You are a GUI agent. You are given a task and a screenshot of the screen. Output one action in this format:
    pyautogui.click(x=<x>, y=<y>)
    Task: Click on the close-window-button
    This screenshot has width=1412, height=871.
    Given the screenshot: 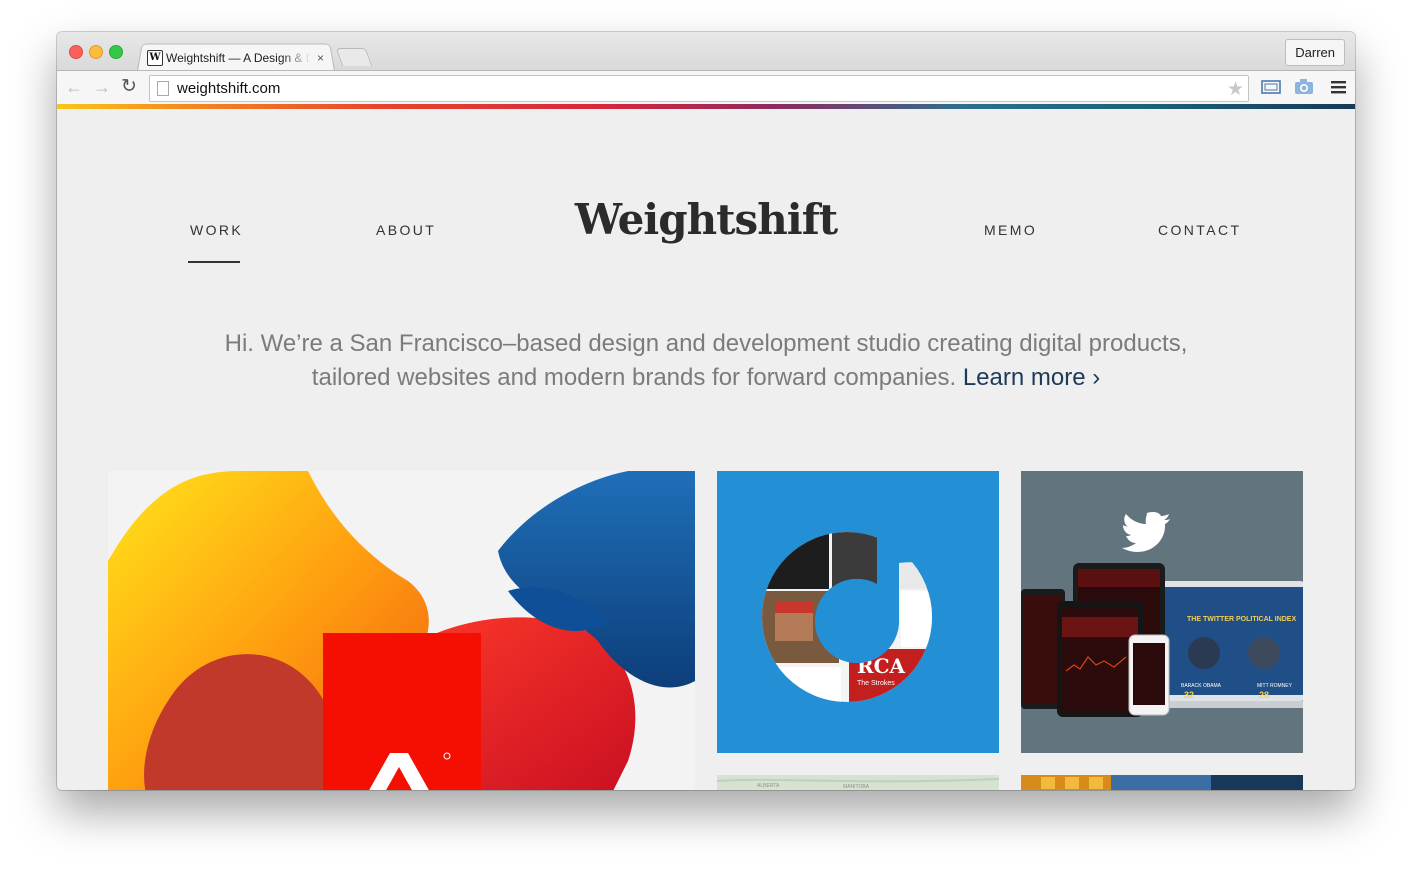 What is the action you would take?
    pyautogui.click(x=76, y=52)
    